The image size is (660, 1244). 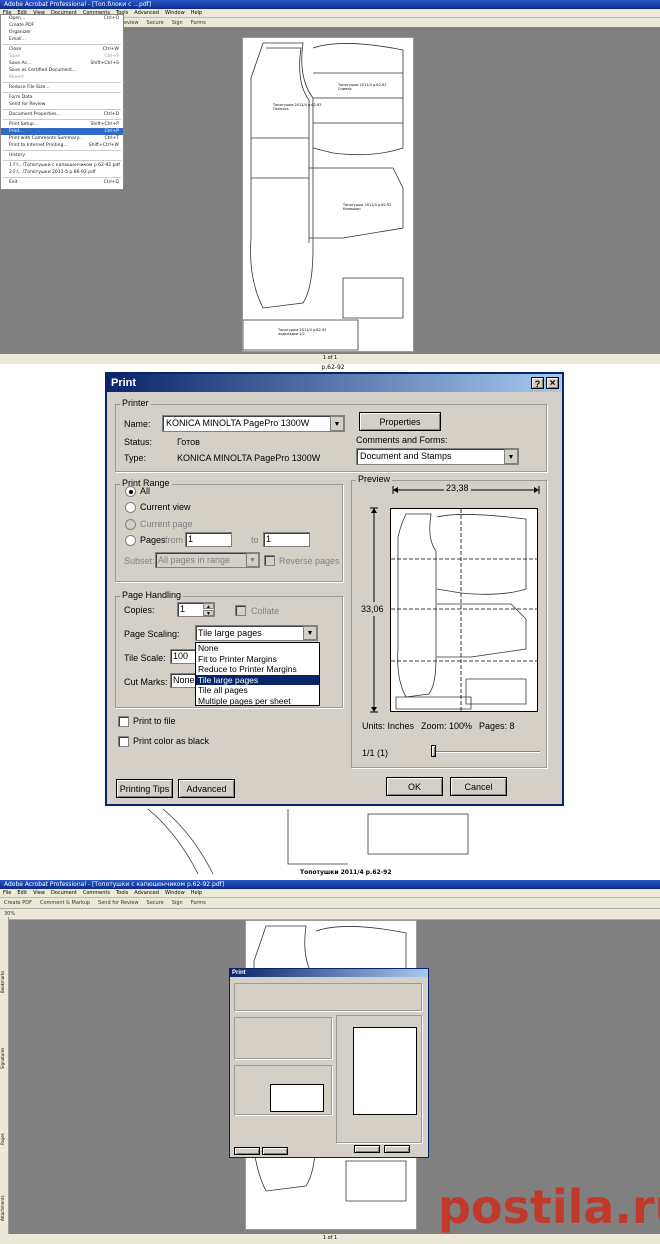 What do you see at coordinates (286, 539) in the screenshot?
I see `pages-to-input: 1` at bounding box center [286, 539].